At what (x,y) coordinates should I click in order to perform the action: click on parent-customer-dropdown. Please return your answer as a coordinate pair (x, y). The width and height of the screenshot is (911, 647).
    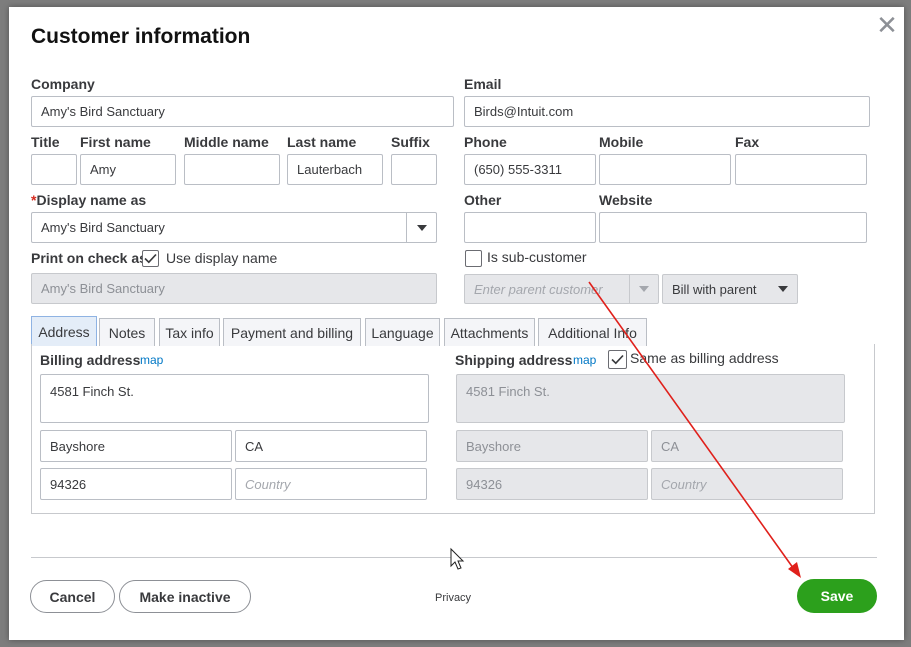
    Looking at the image, I should click on (643, 289).